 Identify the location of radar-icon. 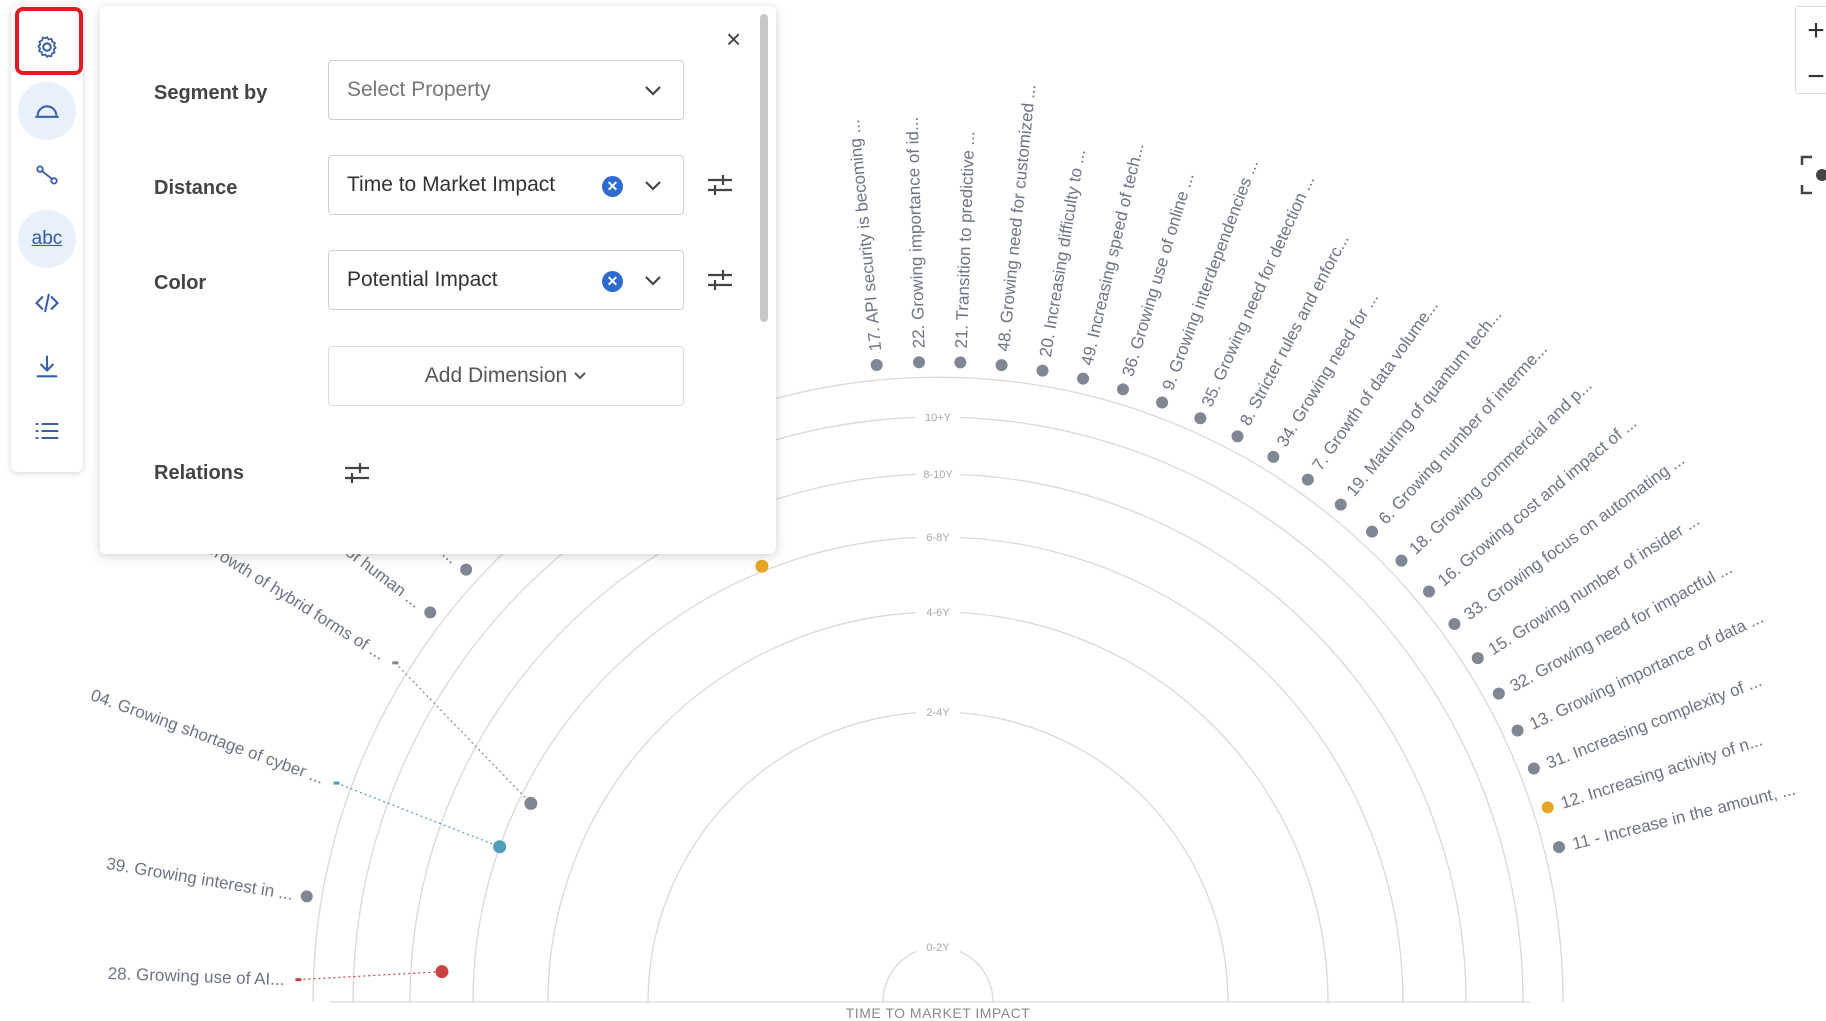
(47, 111).